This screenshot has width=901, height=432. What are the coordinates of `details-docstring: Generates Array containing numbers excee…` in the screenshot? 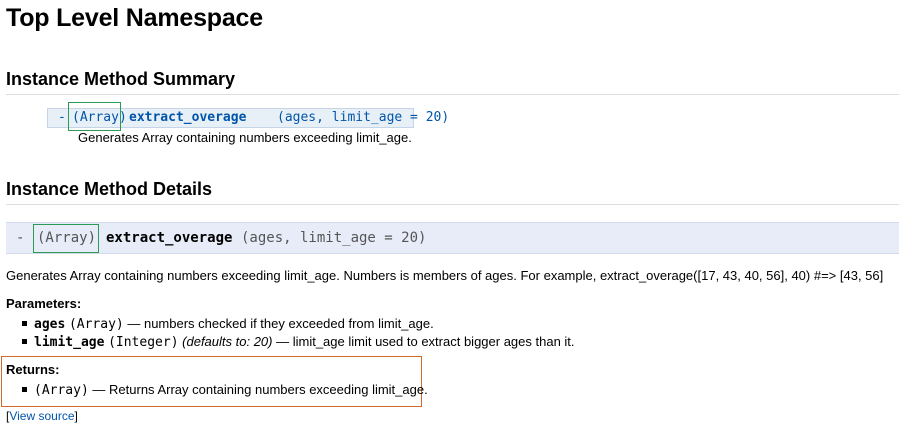 It's located at (445, 275).